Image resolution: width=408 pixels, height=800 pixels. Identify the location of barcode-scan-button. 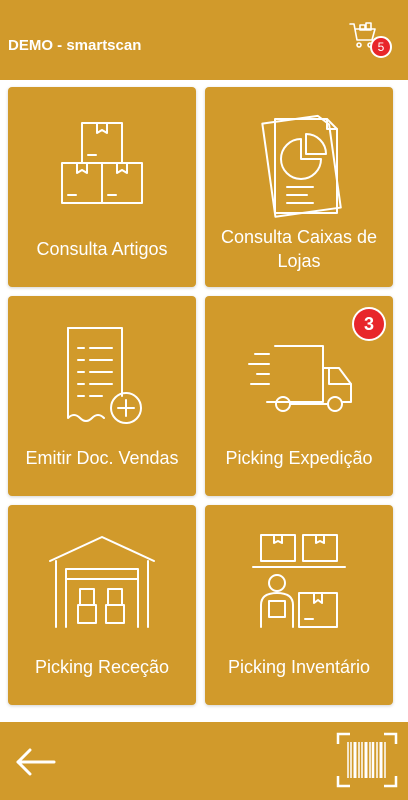
(367, 760).